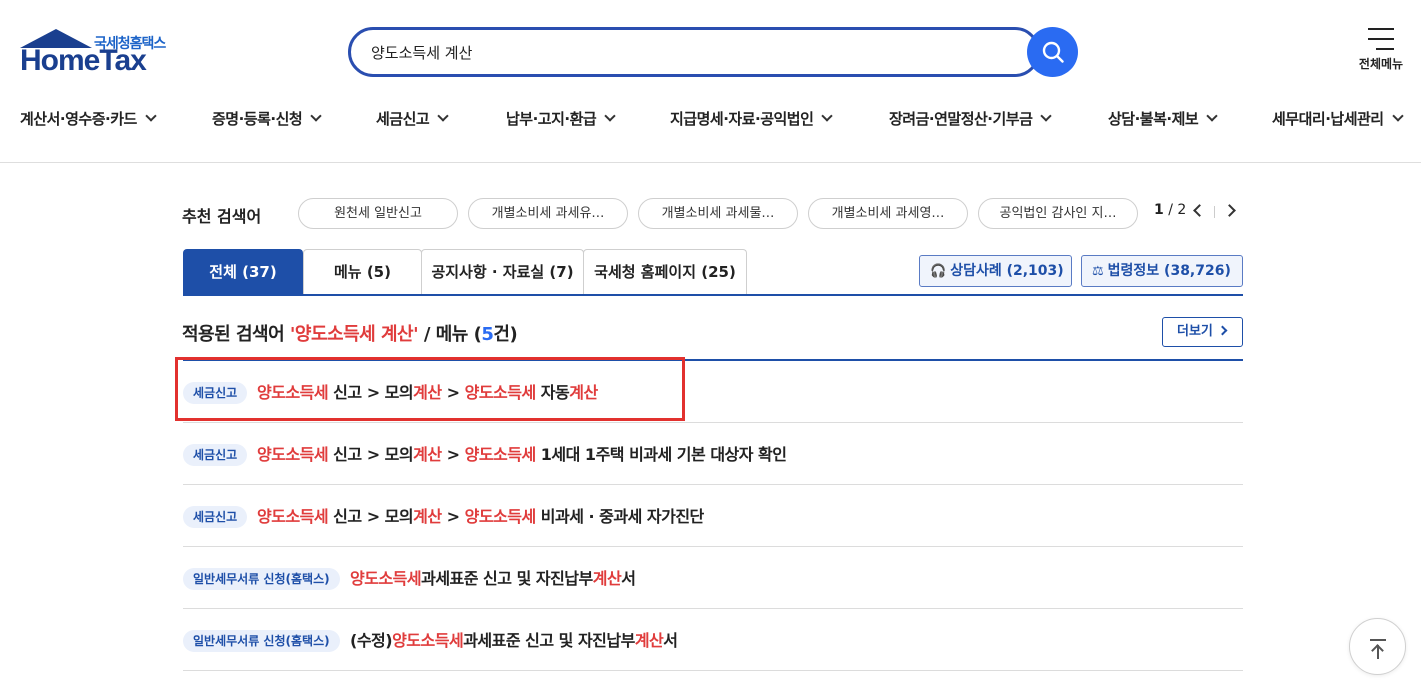 This screenshot has height=687, width=1421. What do you see at coordinates (995, 271) in the screenshot?
I see `consult-cases-button: 🎧 상담사례 (2,103)` at bounding box center [995, 271].